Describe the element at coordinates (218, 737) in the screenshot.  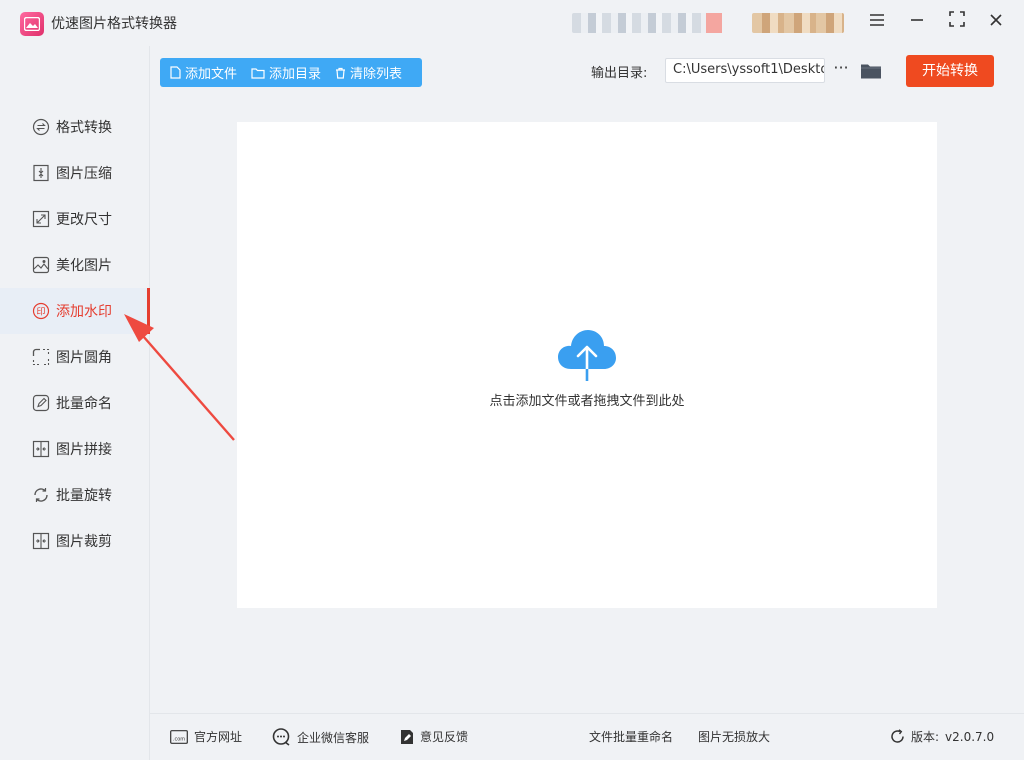
I see `website-label: 官方网址` at that location.